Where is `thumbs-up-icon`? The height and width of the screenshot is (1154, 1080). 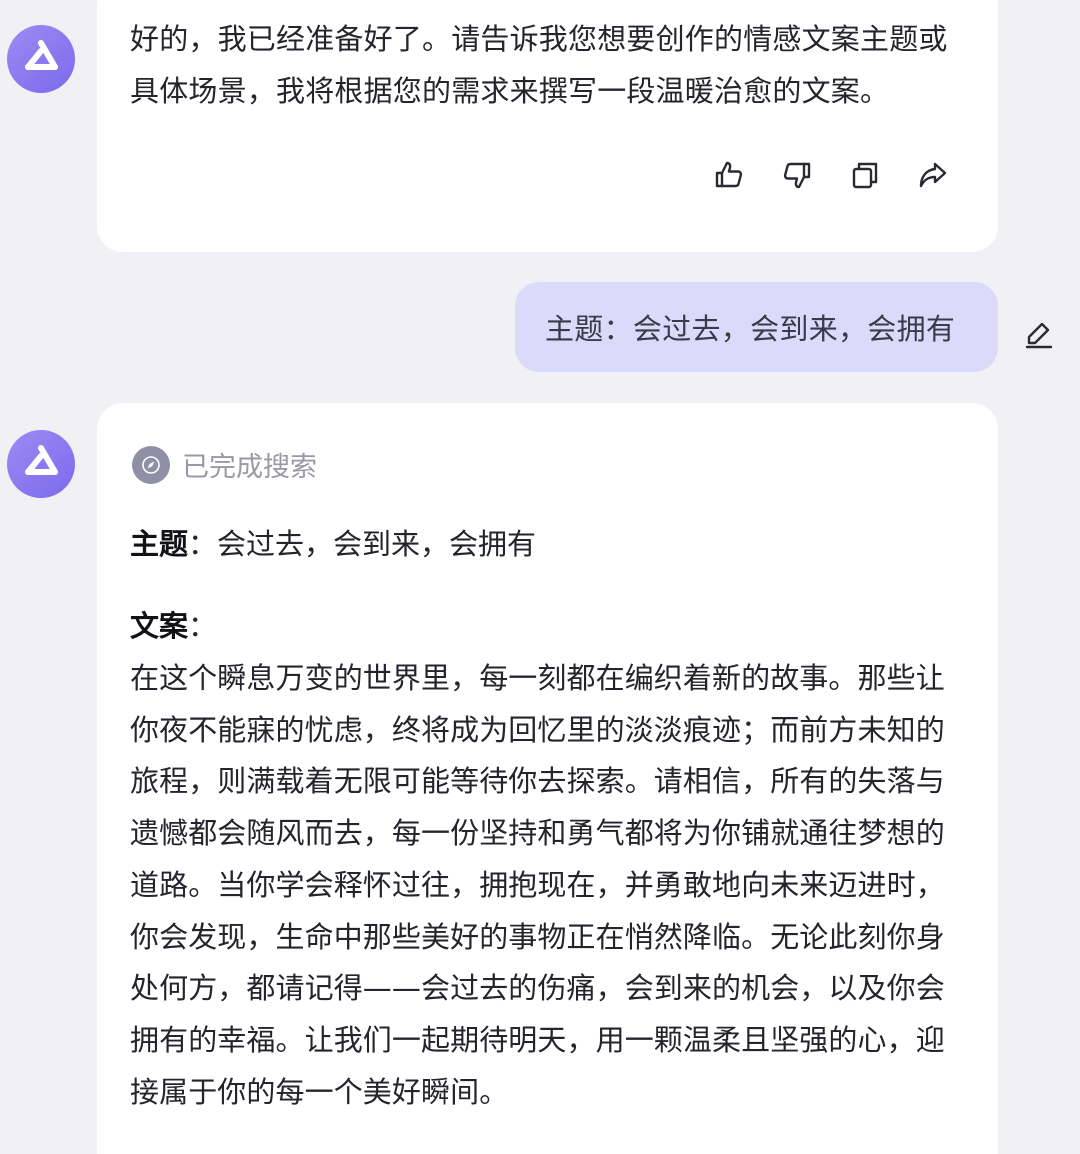
thumbs-up-icon is located at coordinates (729, 174).